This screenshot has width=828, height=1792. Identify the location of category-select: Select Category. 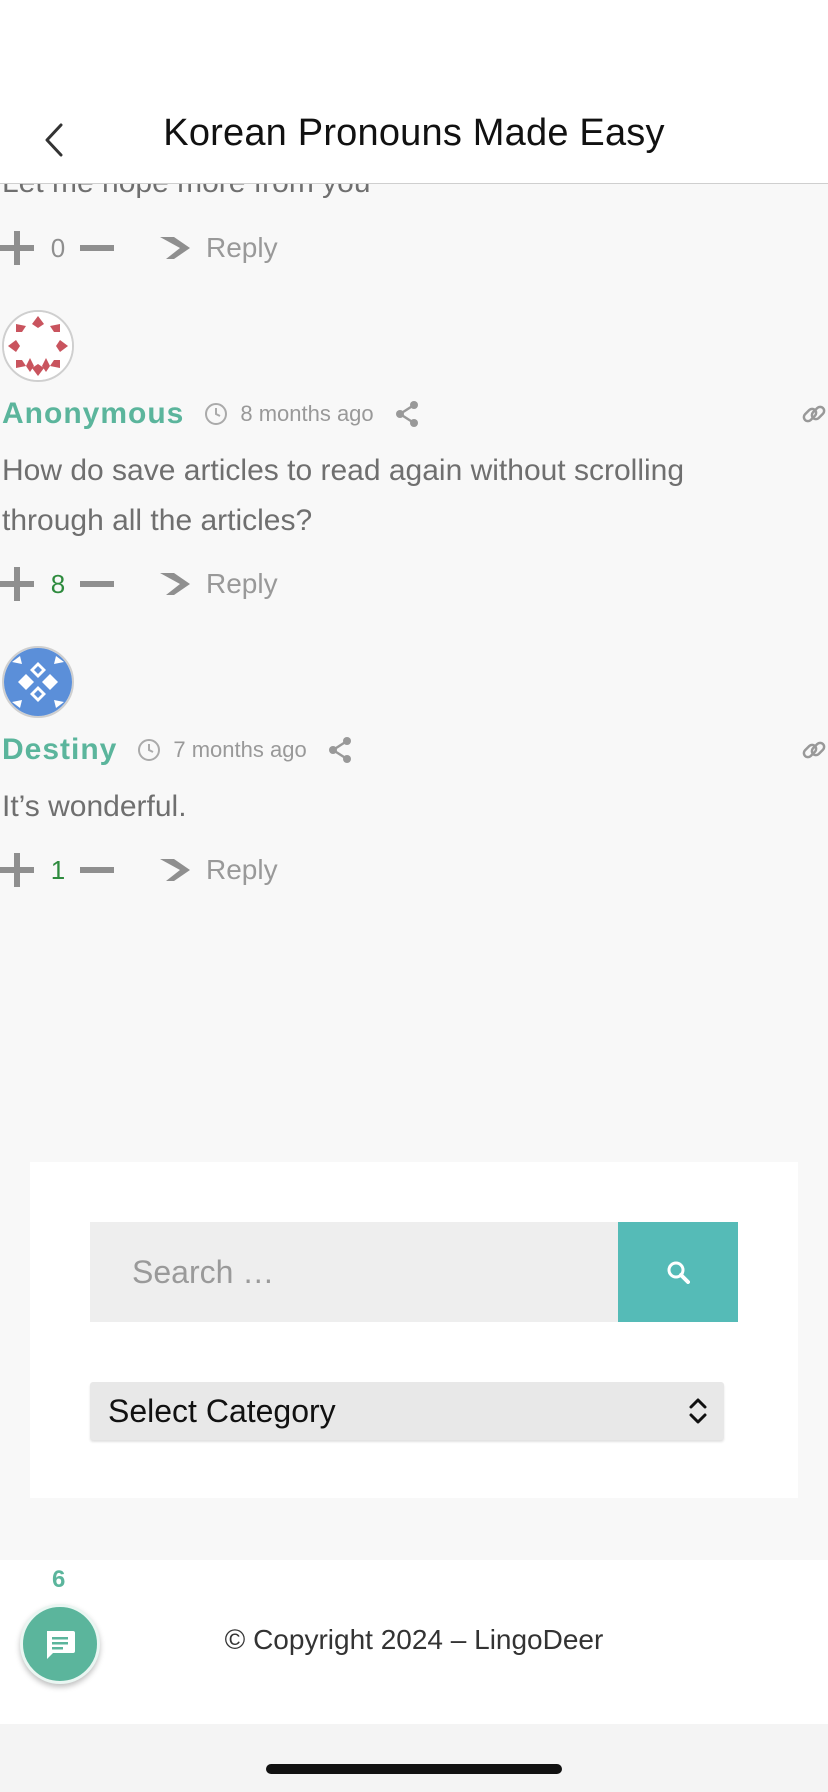
(407, 1411).